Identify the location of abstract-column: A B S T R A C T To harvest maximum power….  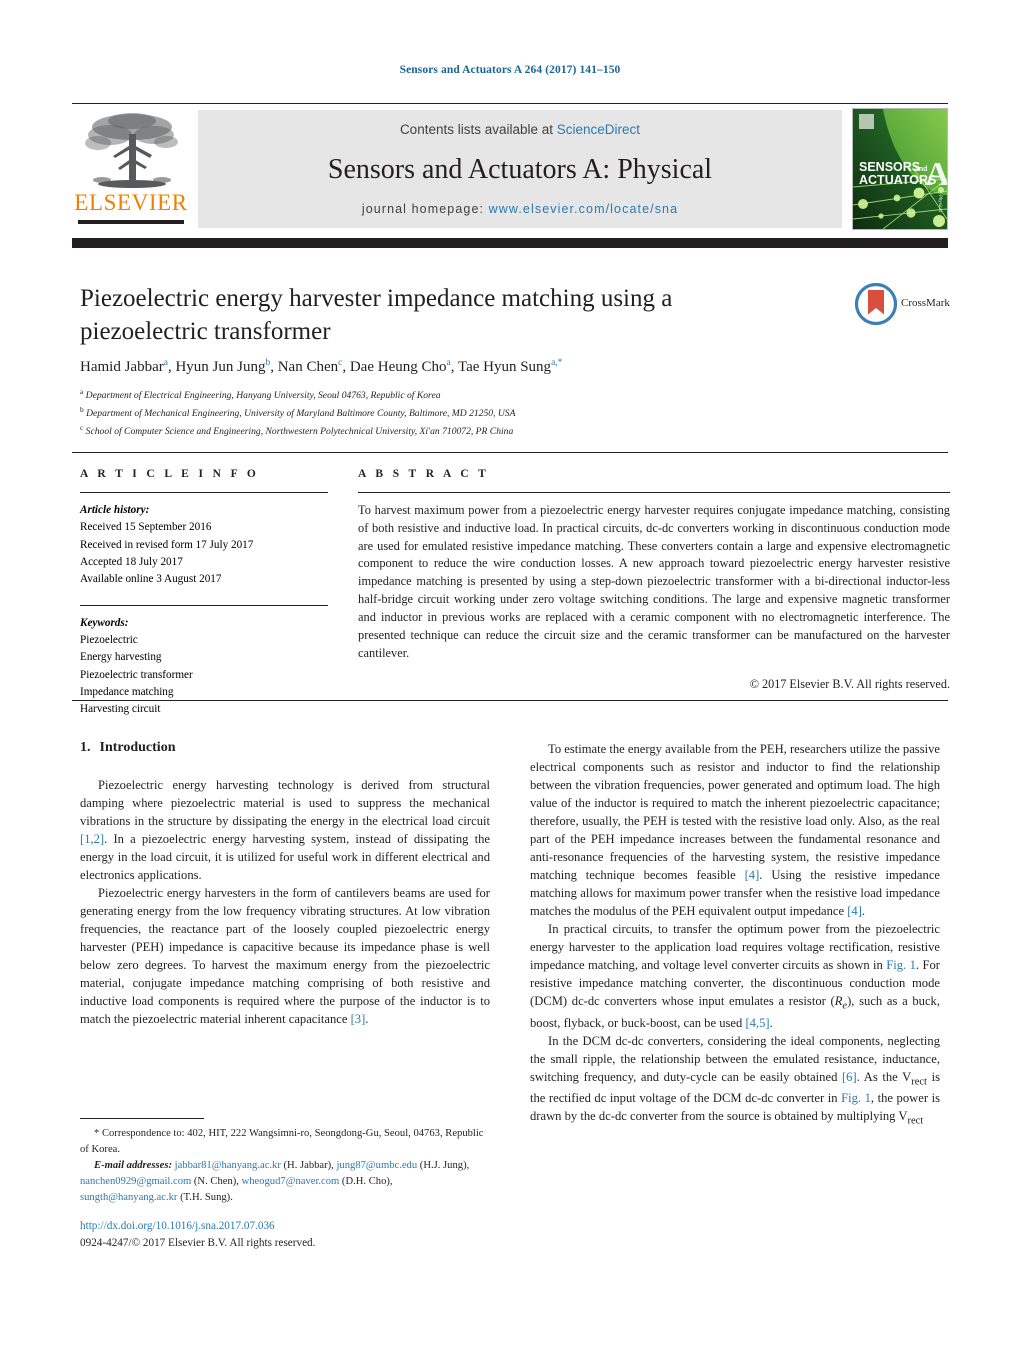
(654, 580).